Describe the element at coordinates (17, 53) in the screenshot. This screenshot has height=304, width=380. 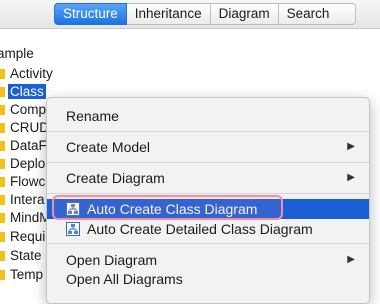
I see `tree-root-label: ample` at that location.